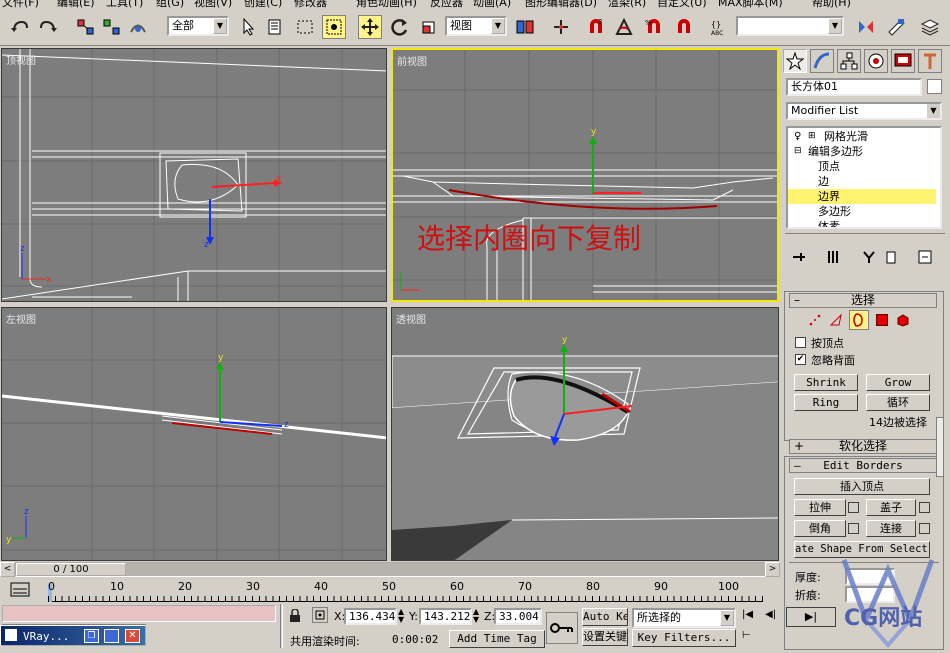 This screenshot has width=950, height=653. I want to click on auto-key-button: Auto Key, so click(605, 617).